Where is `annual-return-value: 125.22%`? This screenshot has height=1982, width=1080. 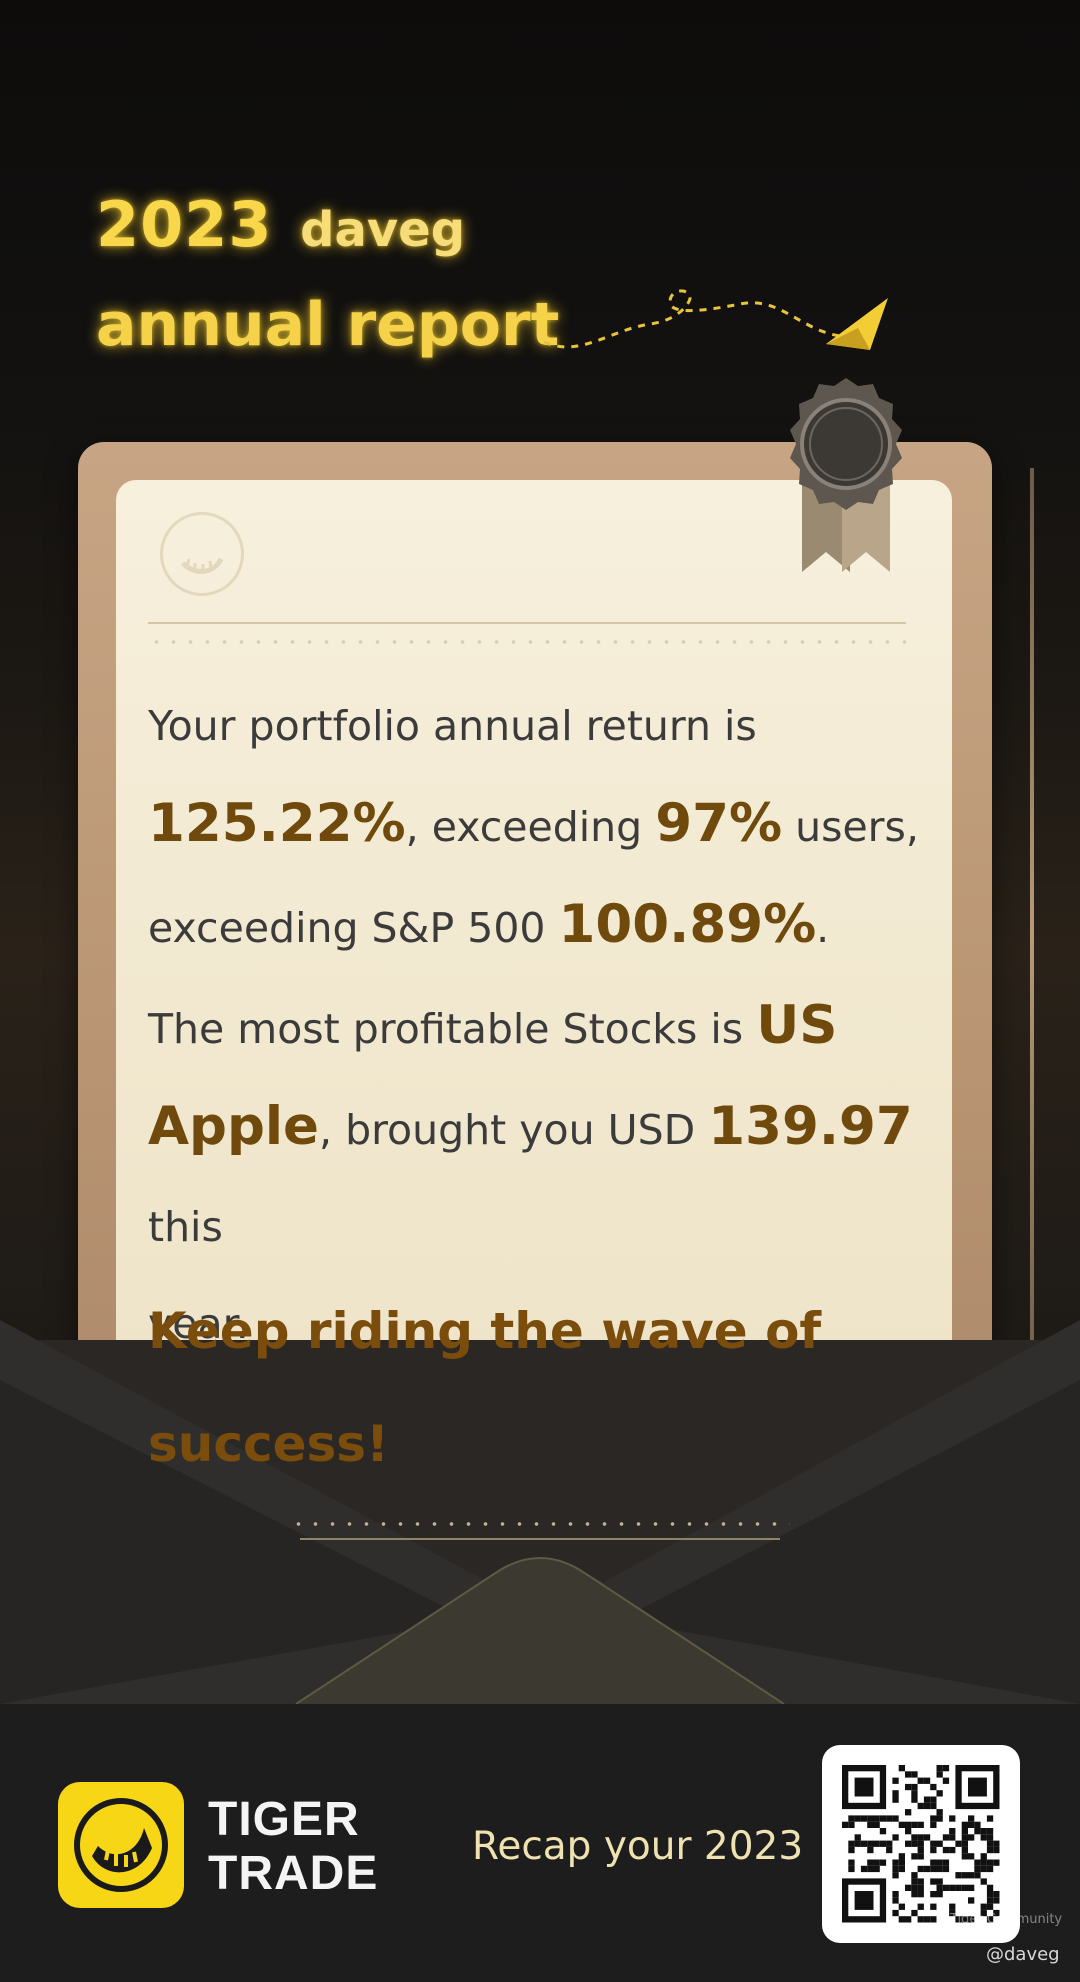 annual-return-value: 125.22% is located at coordinates (277, 823).